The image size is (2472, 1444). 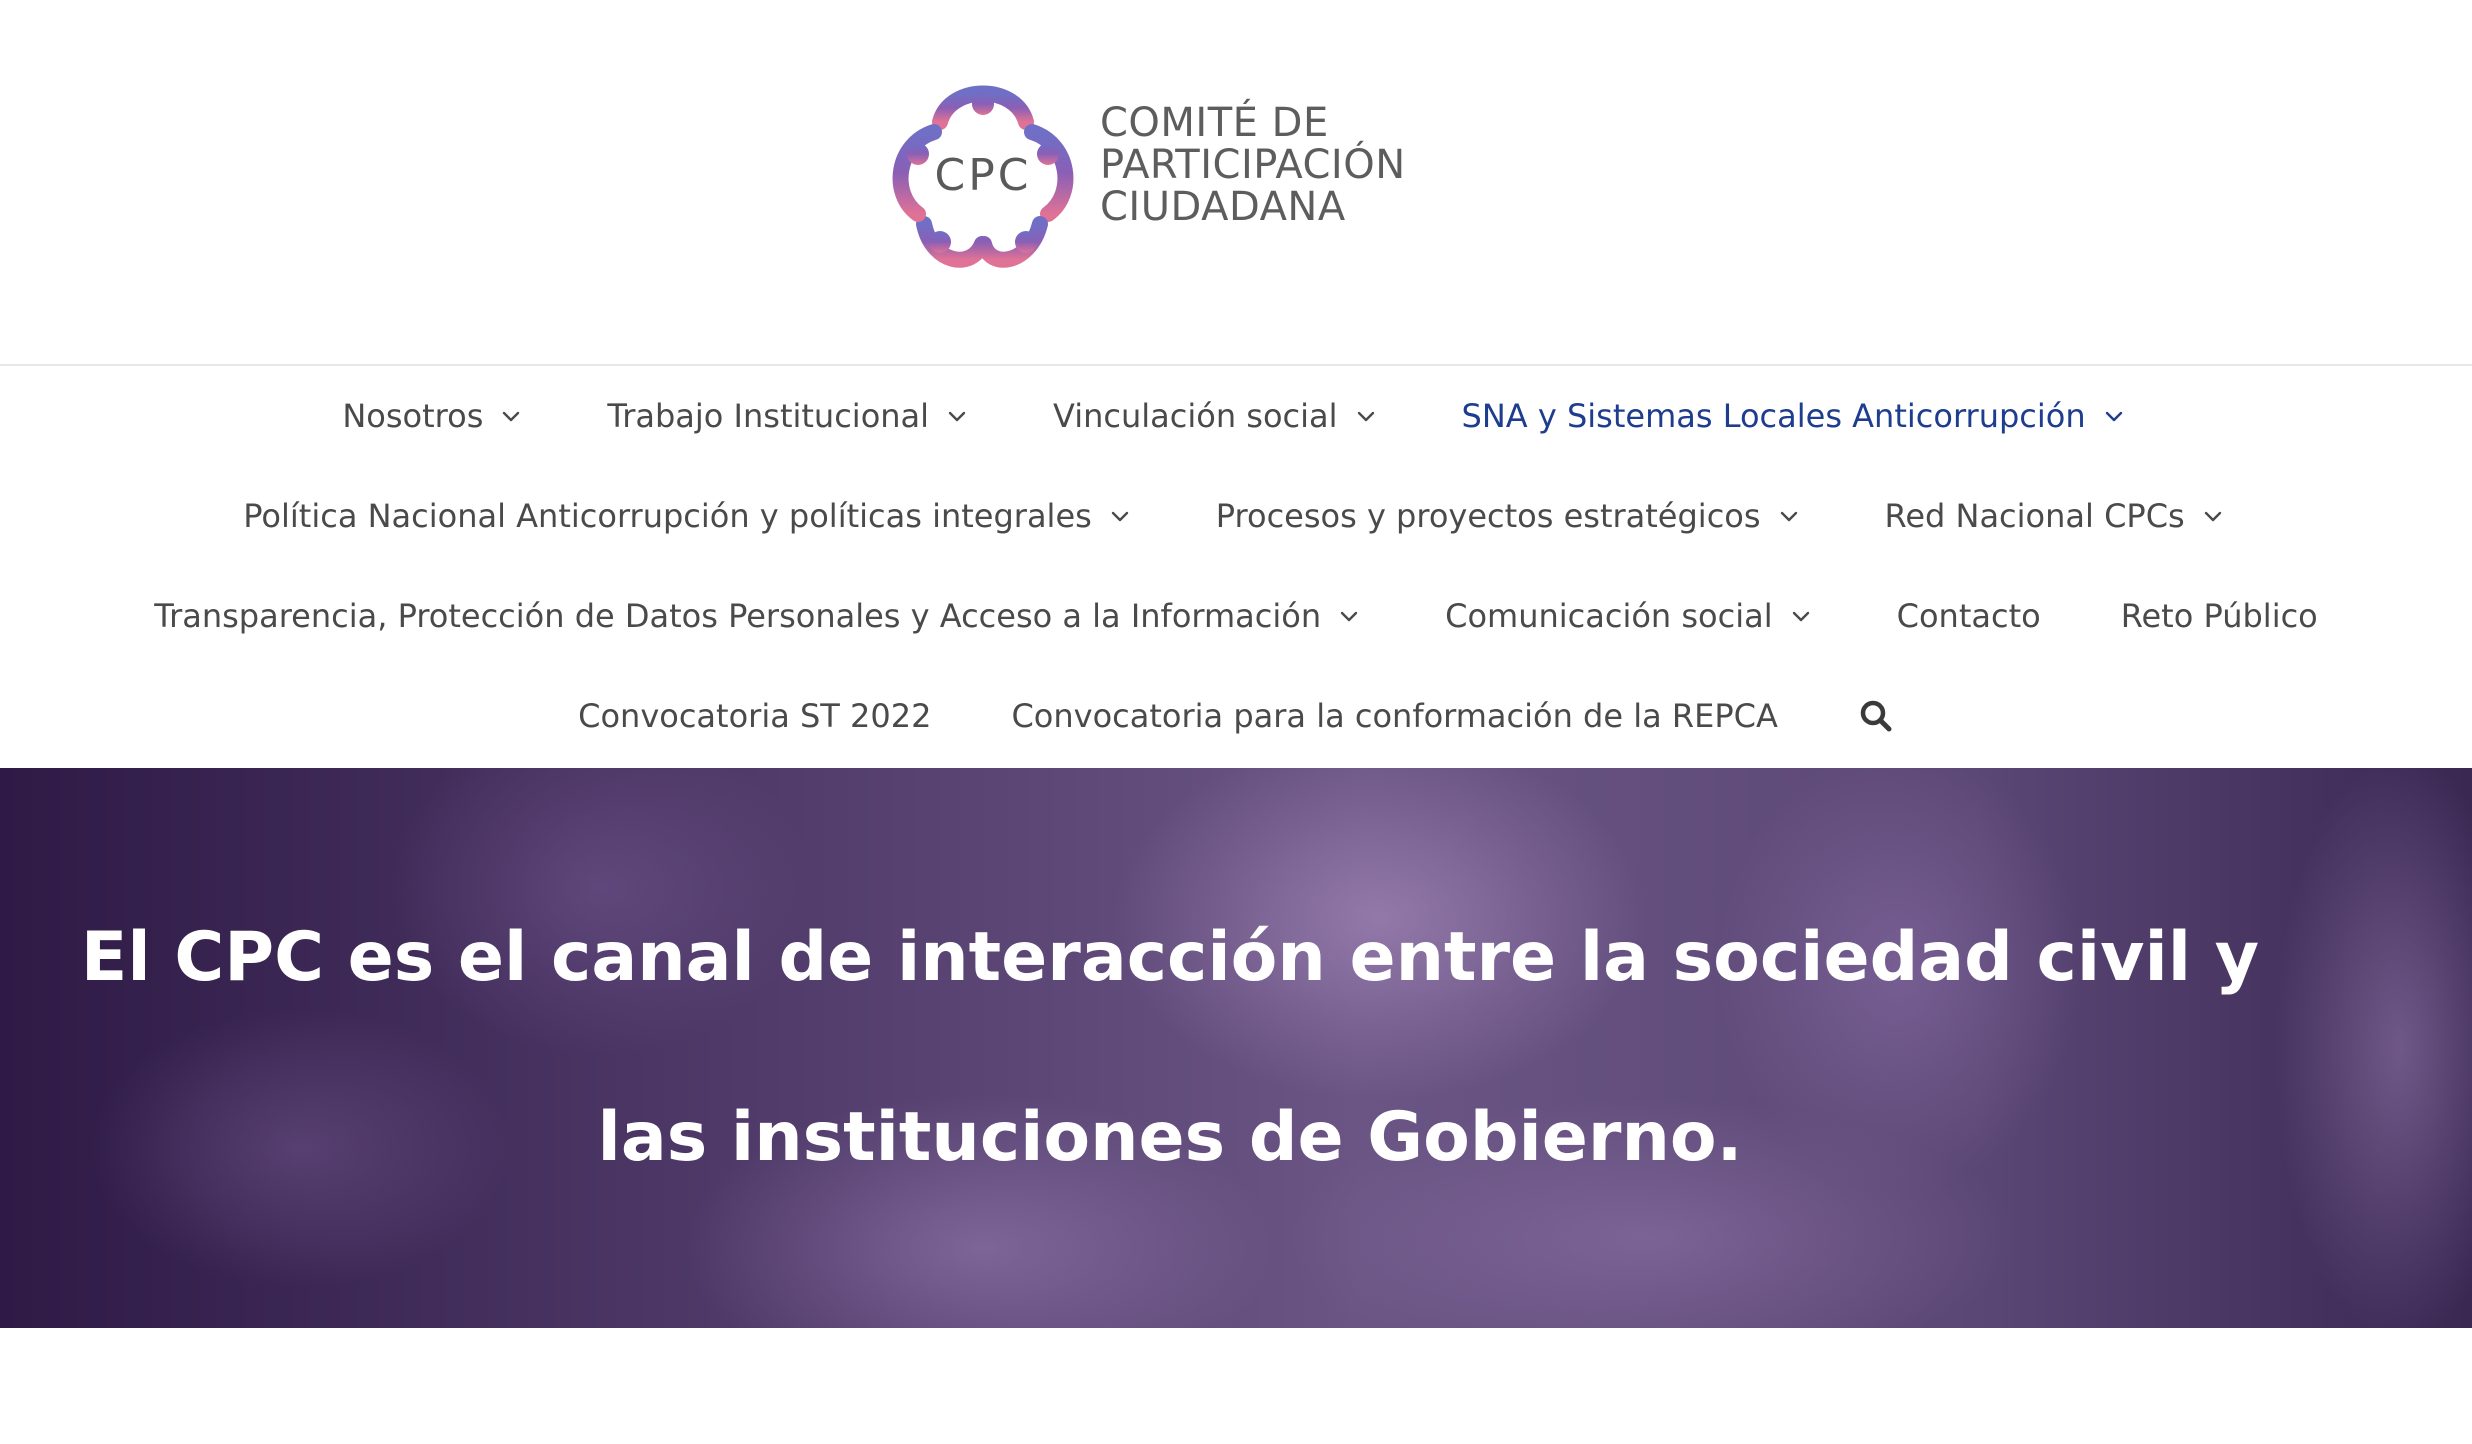 What do you see at coordinates (1223, 207) in the screenshot?
I see `logo-line-3: CIUDADANA` at bounding box center [1223, 207].